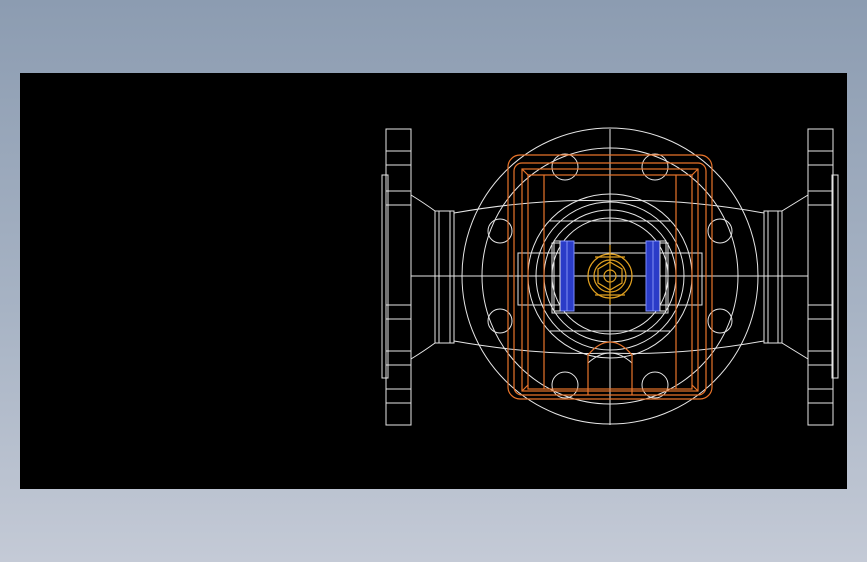 Image resolution: width=867 pixels, height=562 pixels. What do you see at coordinates (801, 277) in the screenshot?
I see `right-flange` at bounding box center [801, 277].